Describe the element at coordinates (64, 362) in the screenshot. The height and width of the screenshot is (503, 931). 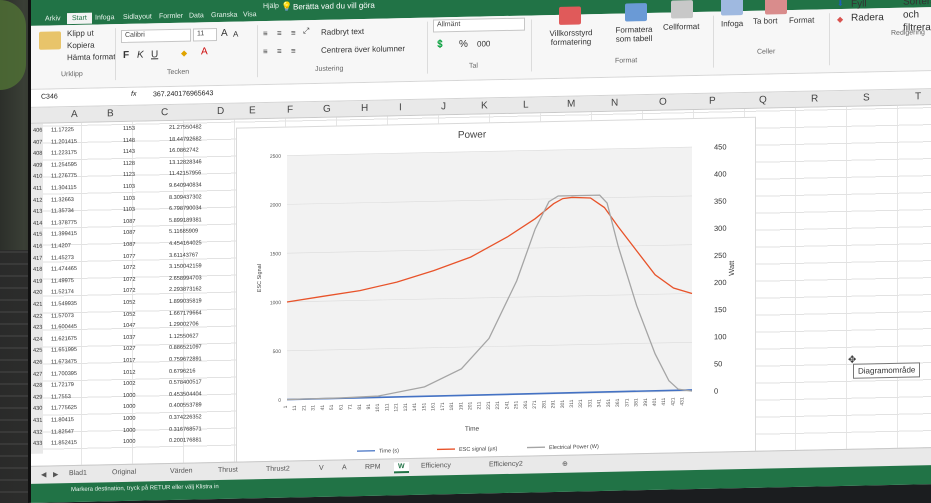
I see `table-cell: 11.673475` at that location.